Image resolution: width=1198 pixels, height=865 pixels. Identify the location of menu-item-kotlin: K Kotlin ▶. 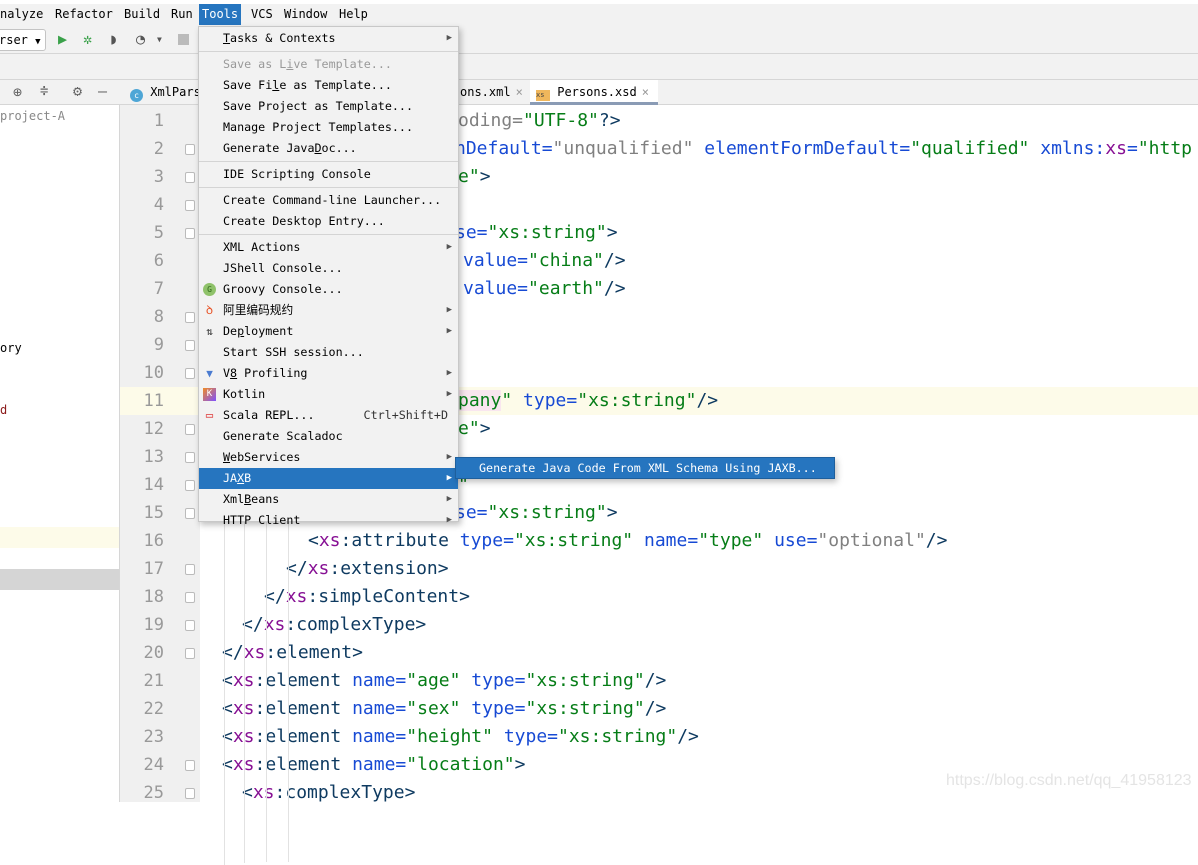
(328, 394).